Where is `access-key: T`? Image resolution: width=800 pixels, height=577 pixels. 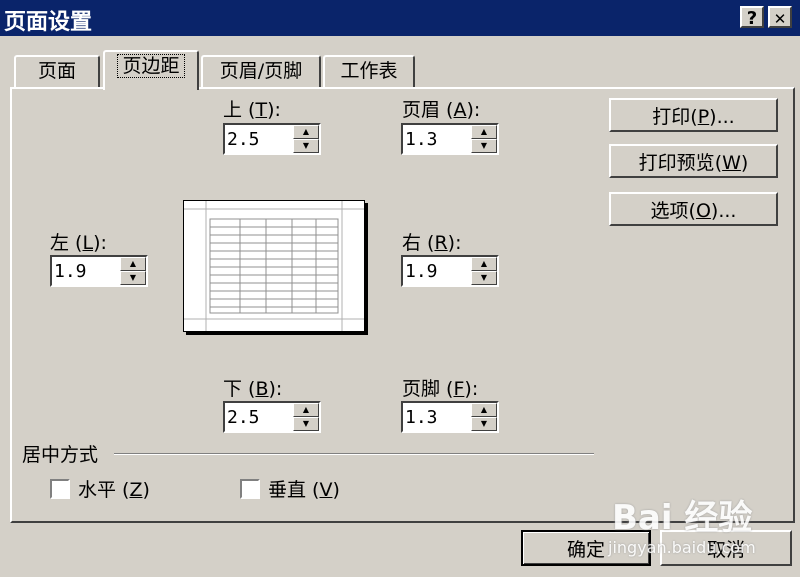 access-key: T is located at coordinates (261, 110).